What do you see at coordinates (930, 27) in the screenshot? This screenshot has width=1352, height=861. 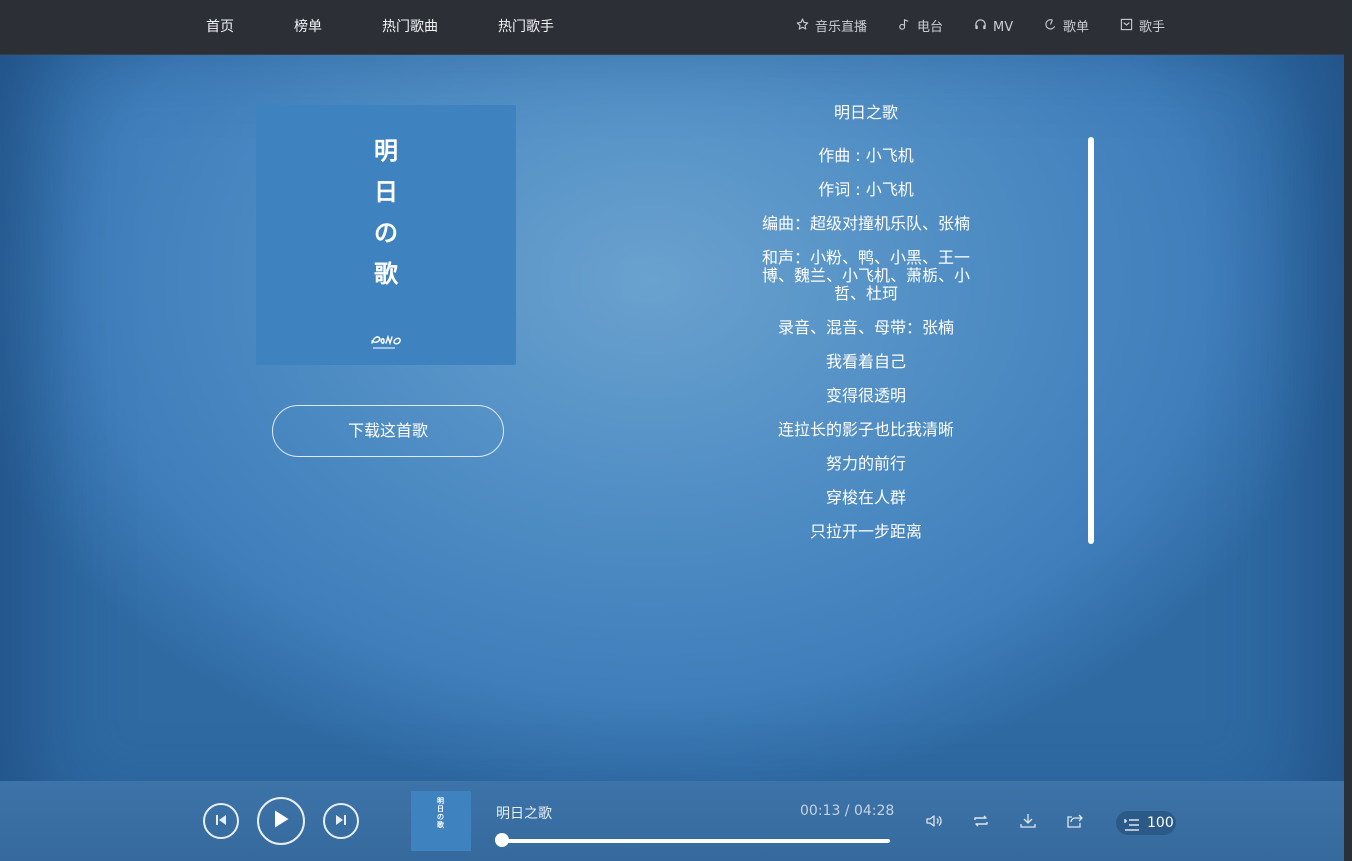 I see `nav-radio-label: 电台` at bounding box center [930, 27].